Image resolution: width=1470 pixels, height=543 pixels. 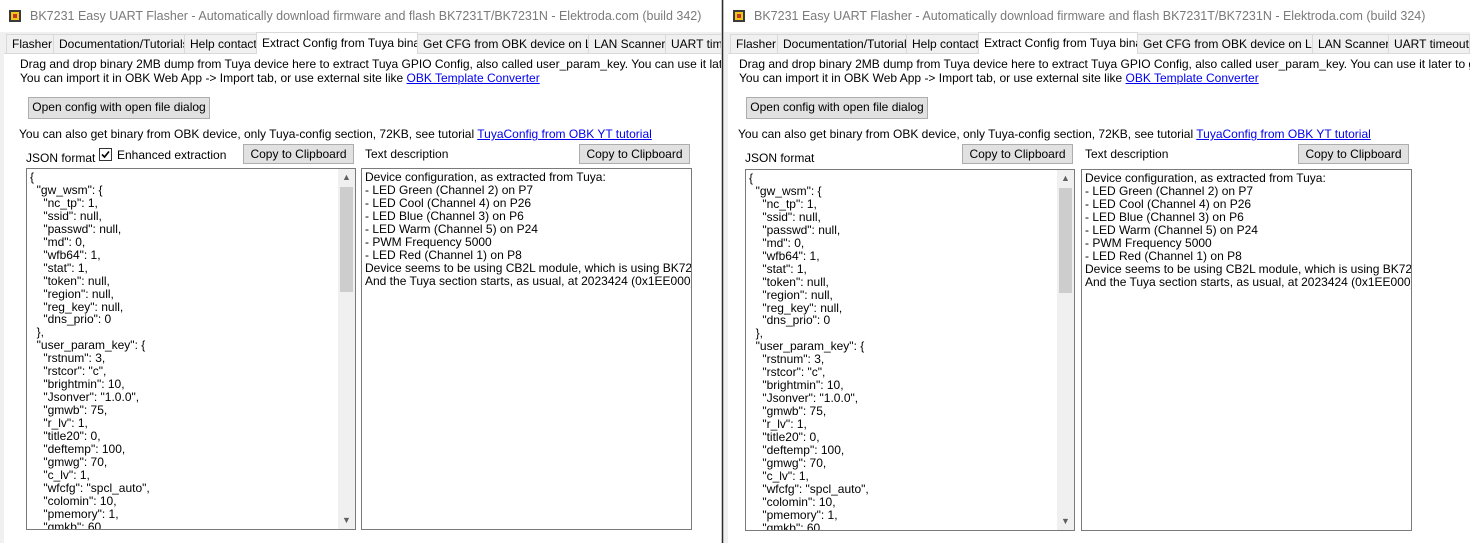 I want to click on enhanced-extraction-checkbox, so click(x=105, y=154).